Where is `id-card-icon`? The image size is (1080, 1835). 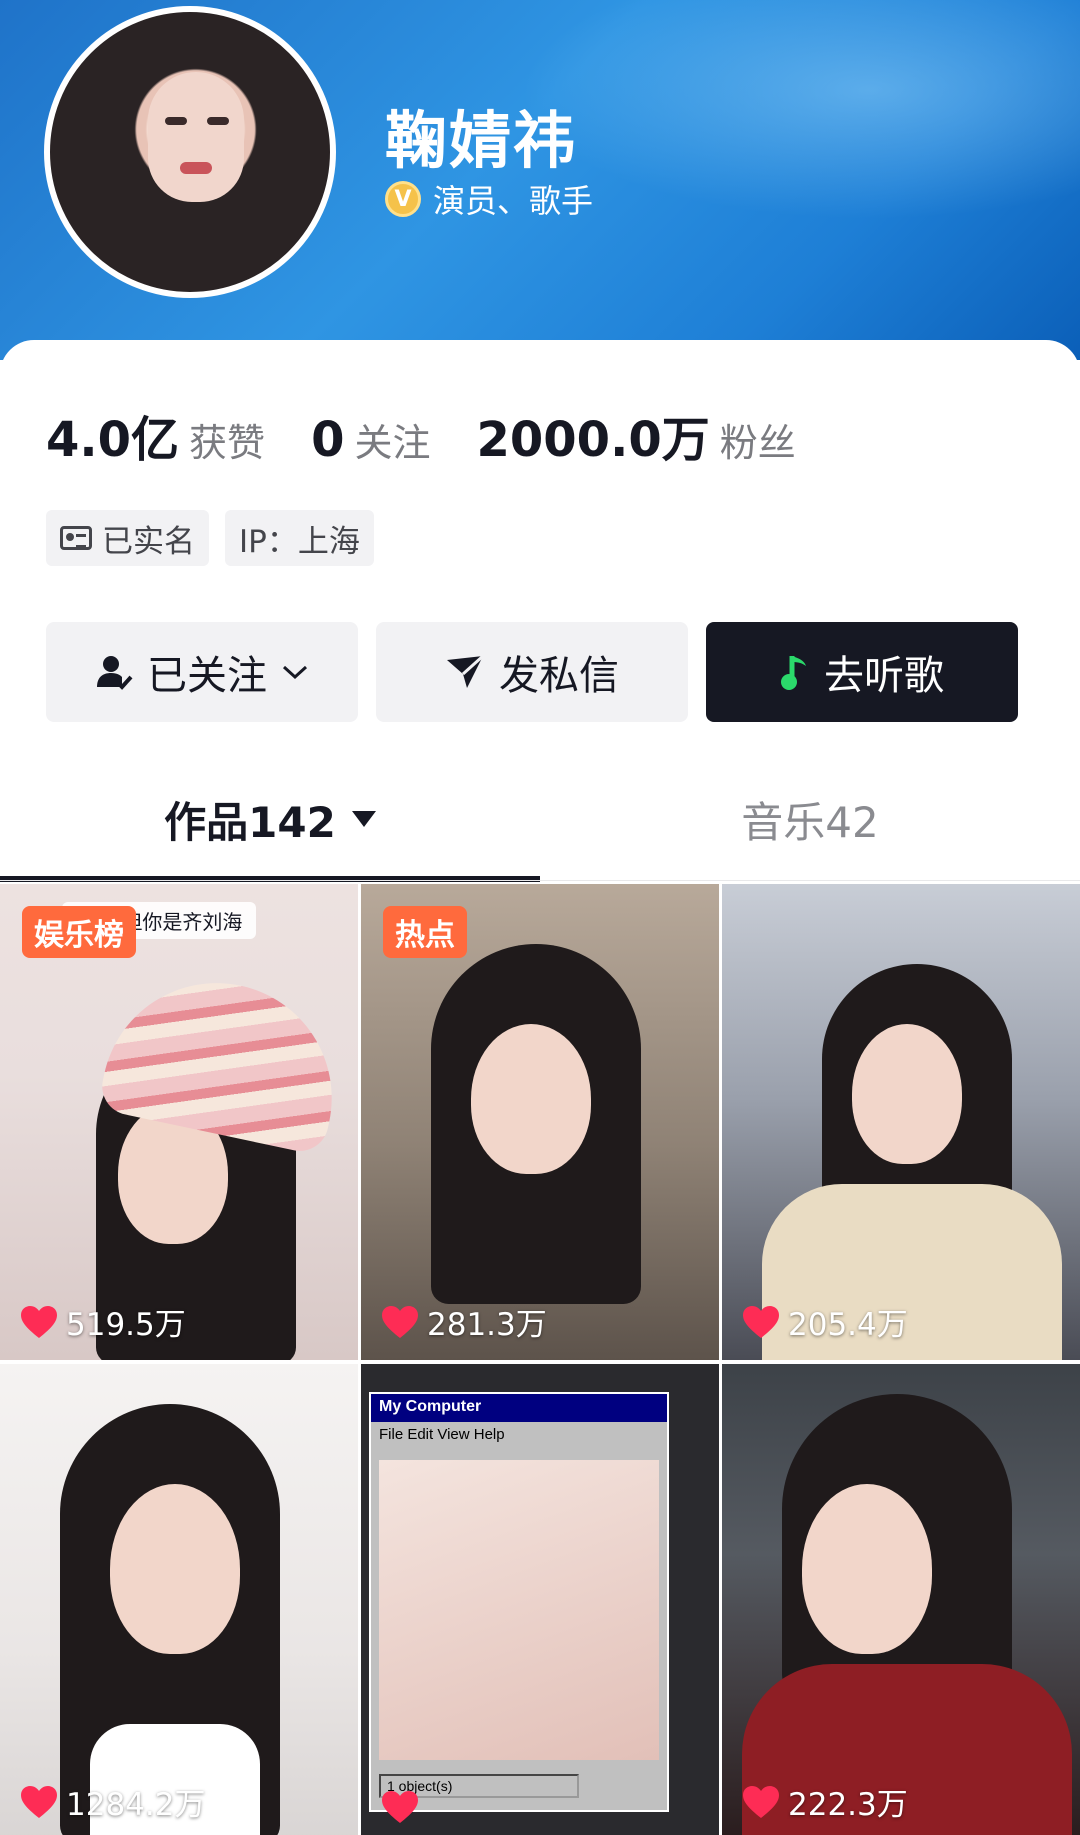
id-card-icon is located at coordinates (76, 538).